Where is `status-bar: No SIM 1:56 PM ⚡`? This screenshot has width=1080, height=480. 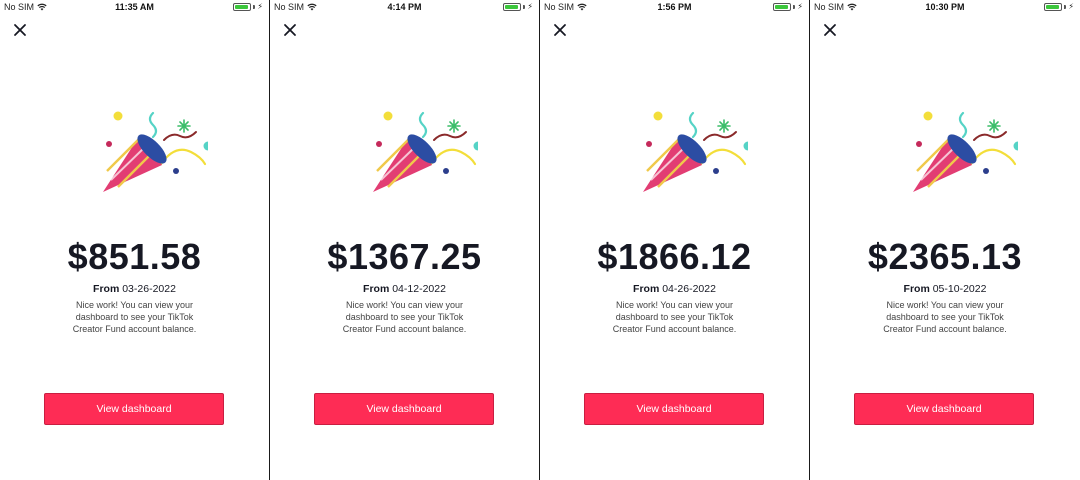 status-bar: No SIM 1:56 PM ⚡ is located at coordinates (674, 8).